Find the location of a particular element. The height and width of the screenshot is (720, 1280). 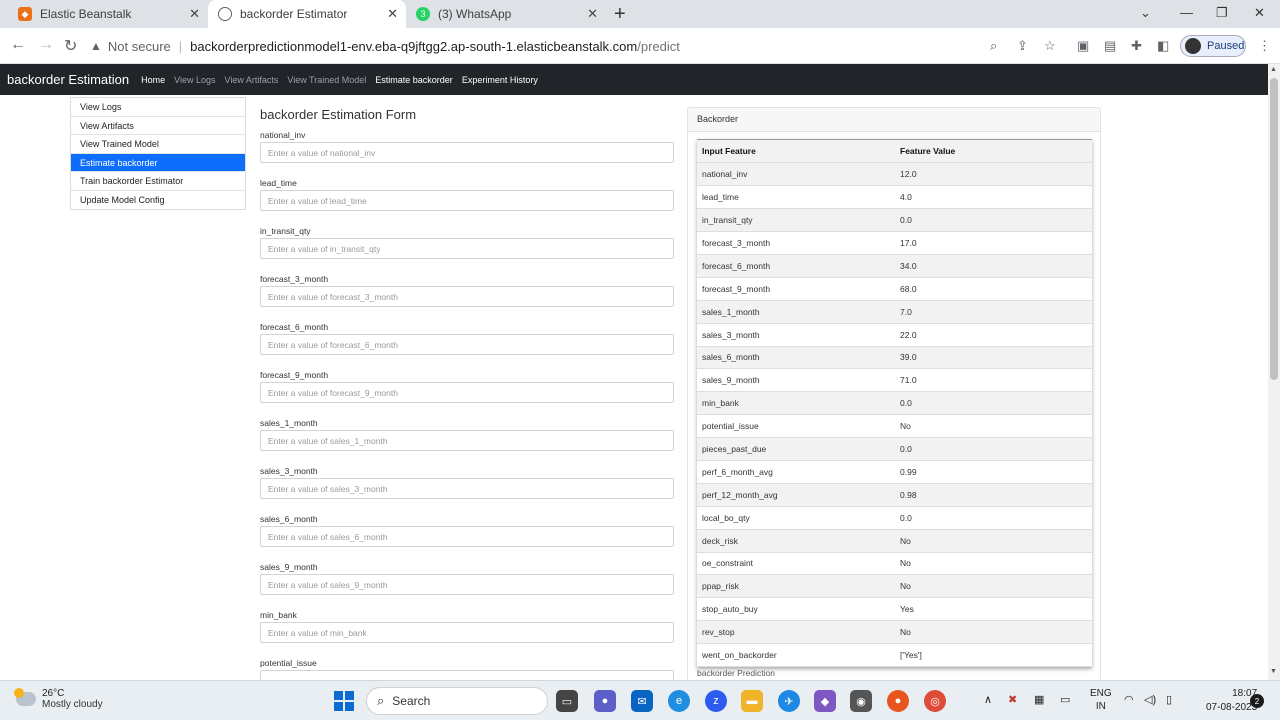

feature-name-cell: local_bo_qty is located at coordinates (796, 518).